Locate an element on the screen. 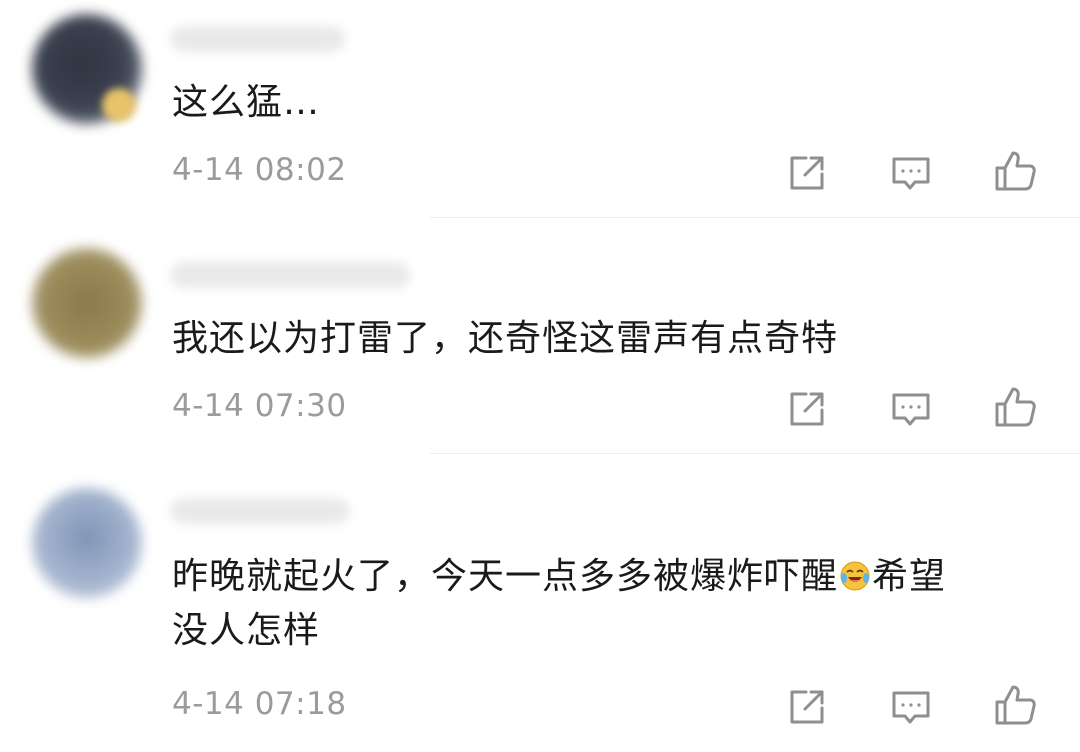 This screenshot has height=752, width=1080. crying-laughing-emoji-icon is located at coordinates (855, 576).